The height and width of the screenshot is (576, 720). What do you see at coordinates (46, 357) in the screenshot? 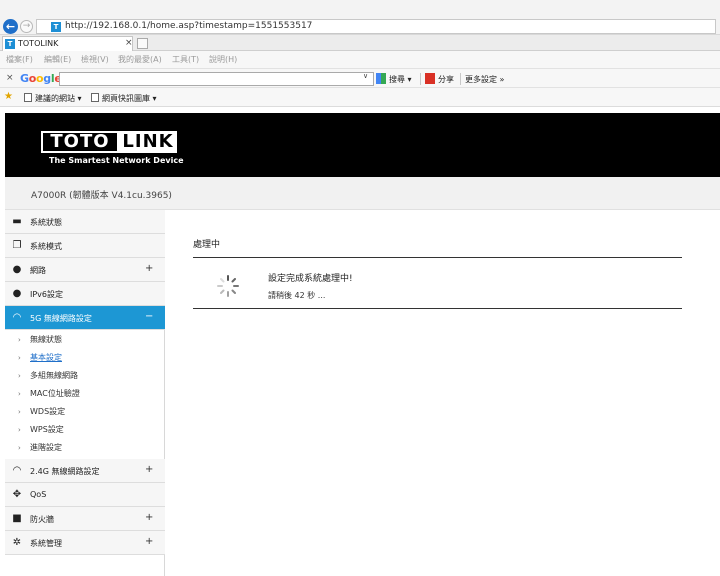
I see `submenu-label: 基本設定` at bounding box center [46, 357].